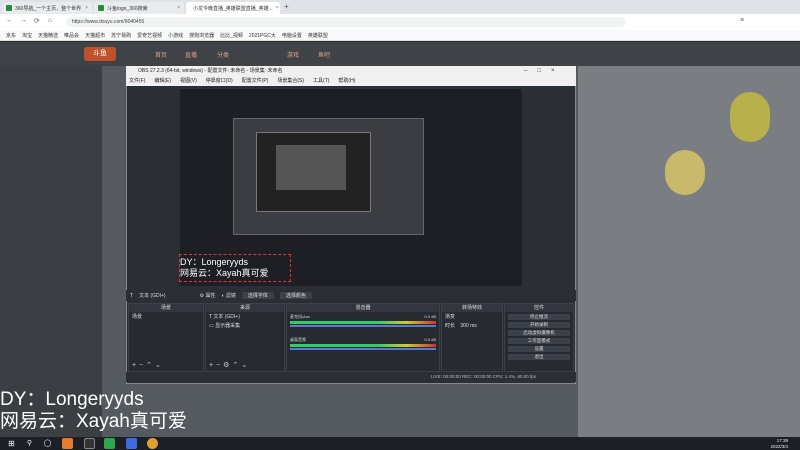 The image size is (800, 450). Describe the element at coordinates (229, 365) in the screenshot. I see `dock-toolbar: +−⚙⌃⌄` at that location.